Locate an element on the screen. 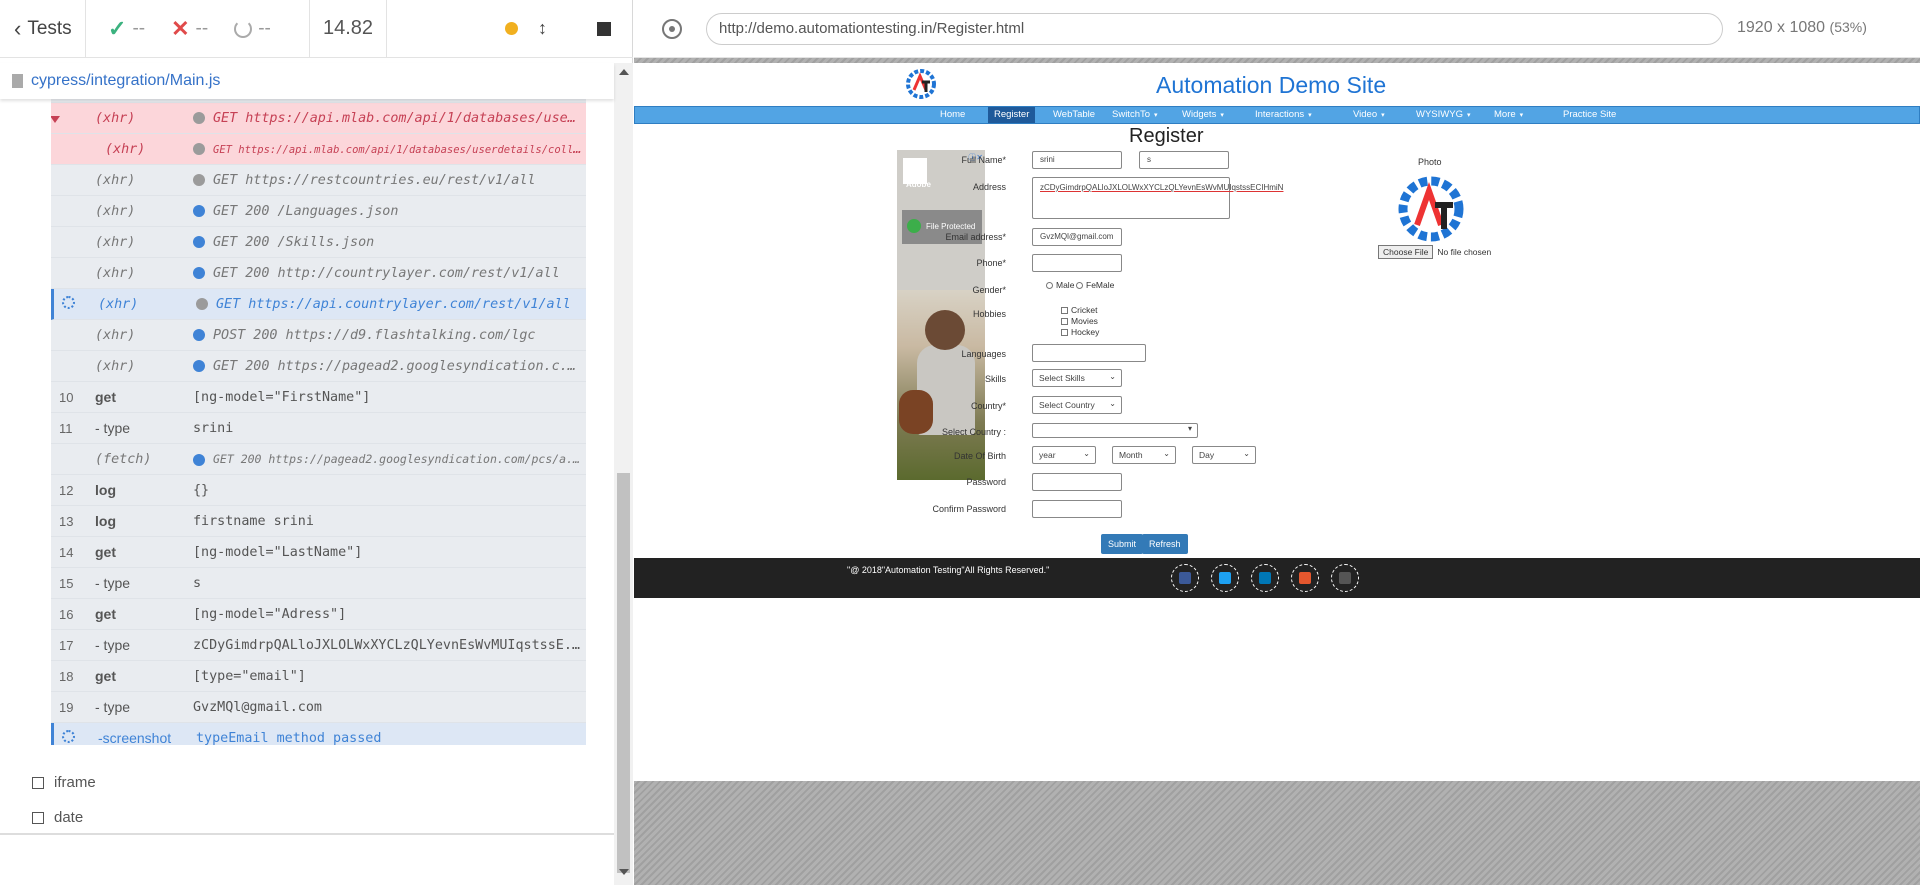 Image resolution: width=1920 pixels, height=885 pixels. site-logo-icon is located at coordinates (921, 84).